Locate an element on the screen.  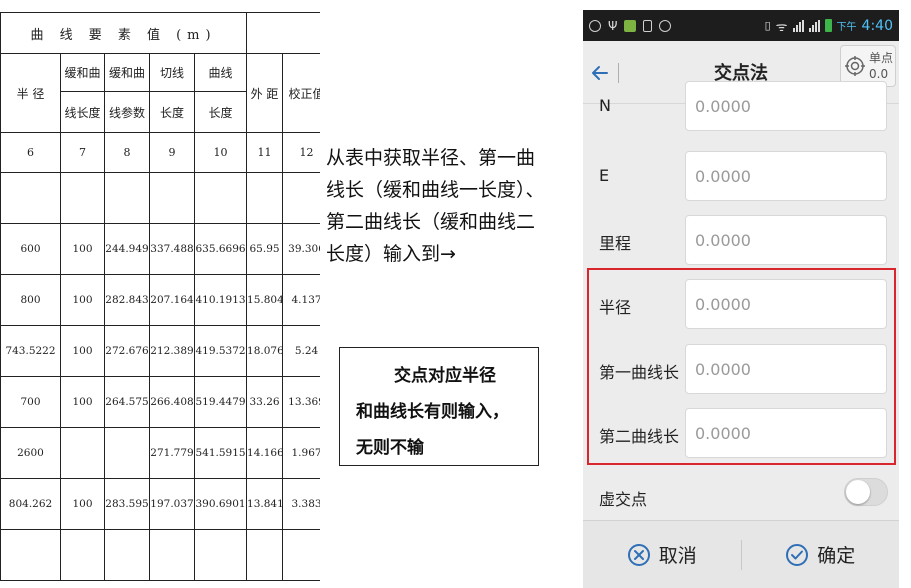
table-row: 700100264.575266.408519.447933.2613.369 is located at coordinates (160, 402).